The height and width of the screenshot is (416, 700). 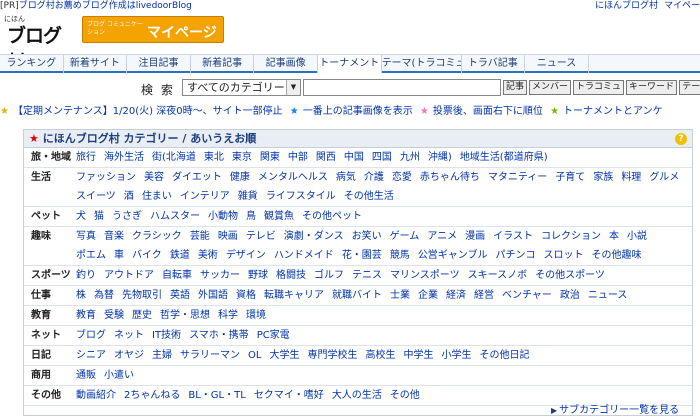 I want to click on category-link: ダイエット, so click(x=197, y=177).